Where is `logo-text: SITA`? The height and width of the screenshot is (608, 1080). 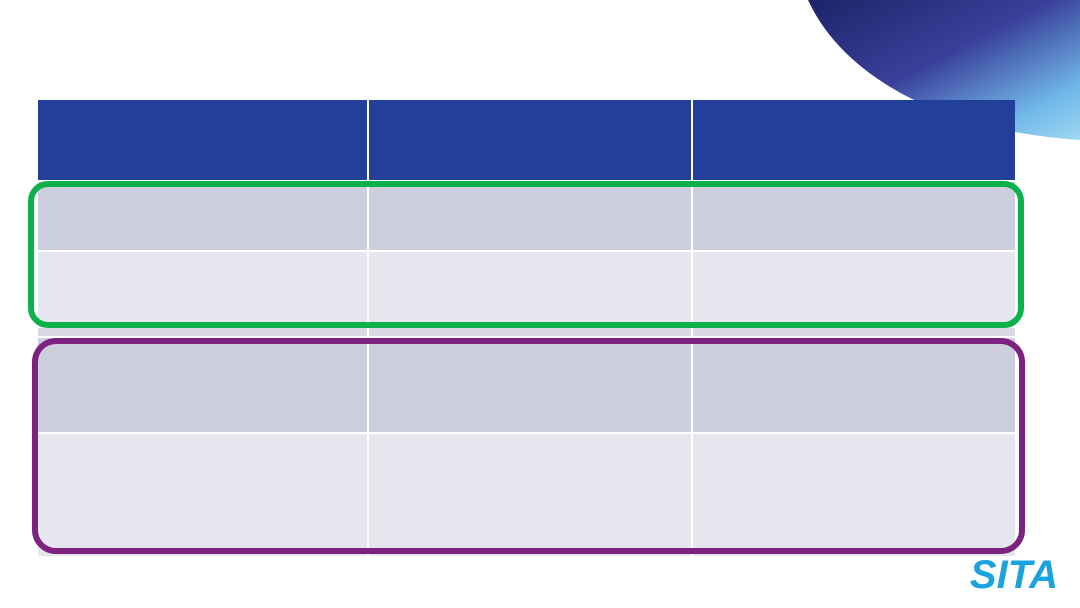 logo-text: SITA is located at coordinates (1014, 574).